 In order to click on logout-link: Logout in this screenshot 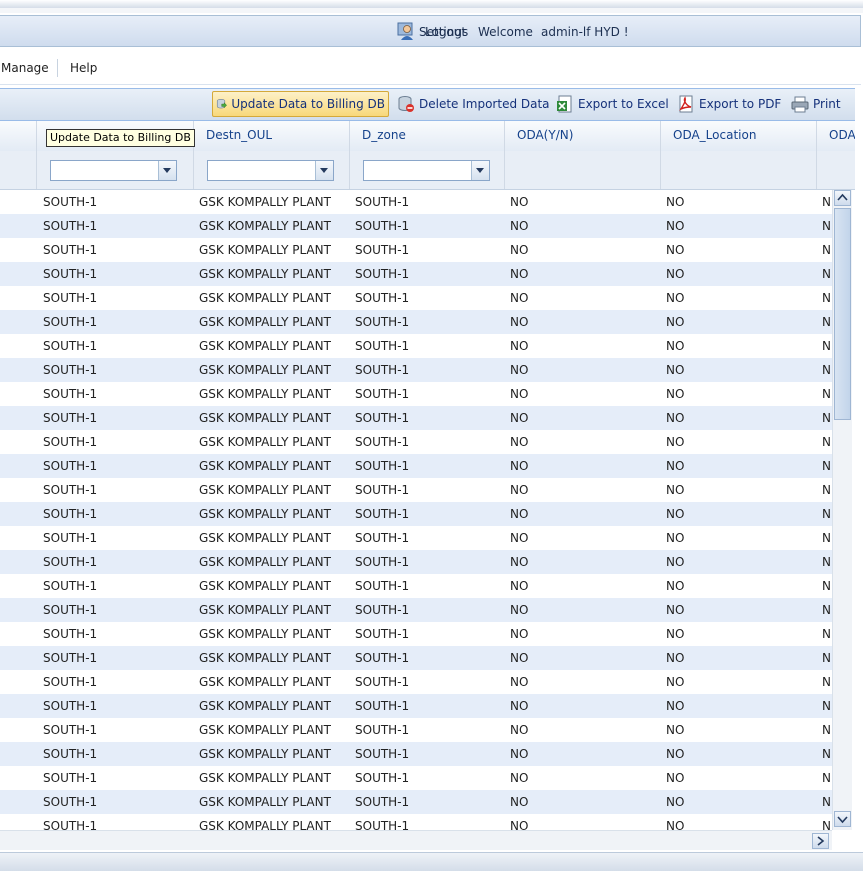, I will do `click(445, 32)`.